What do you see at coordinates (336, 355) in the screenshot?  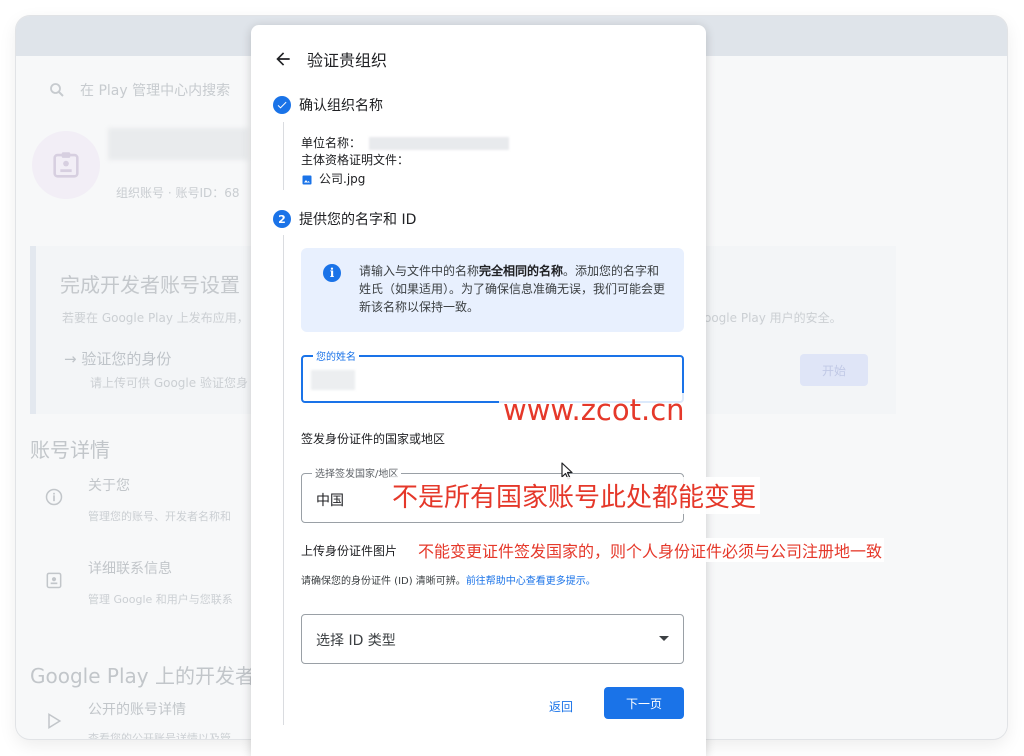 I see `name-field-label: 您的姓名` at bounding box center [336, 355].